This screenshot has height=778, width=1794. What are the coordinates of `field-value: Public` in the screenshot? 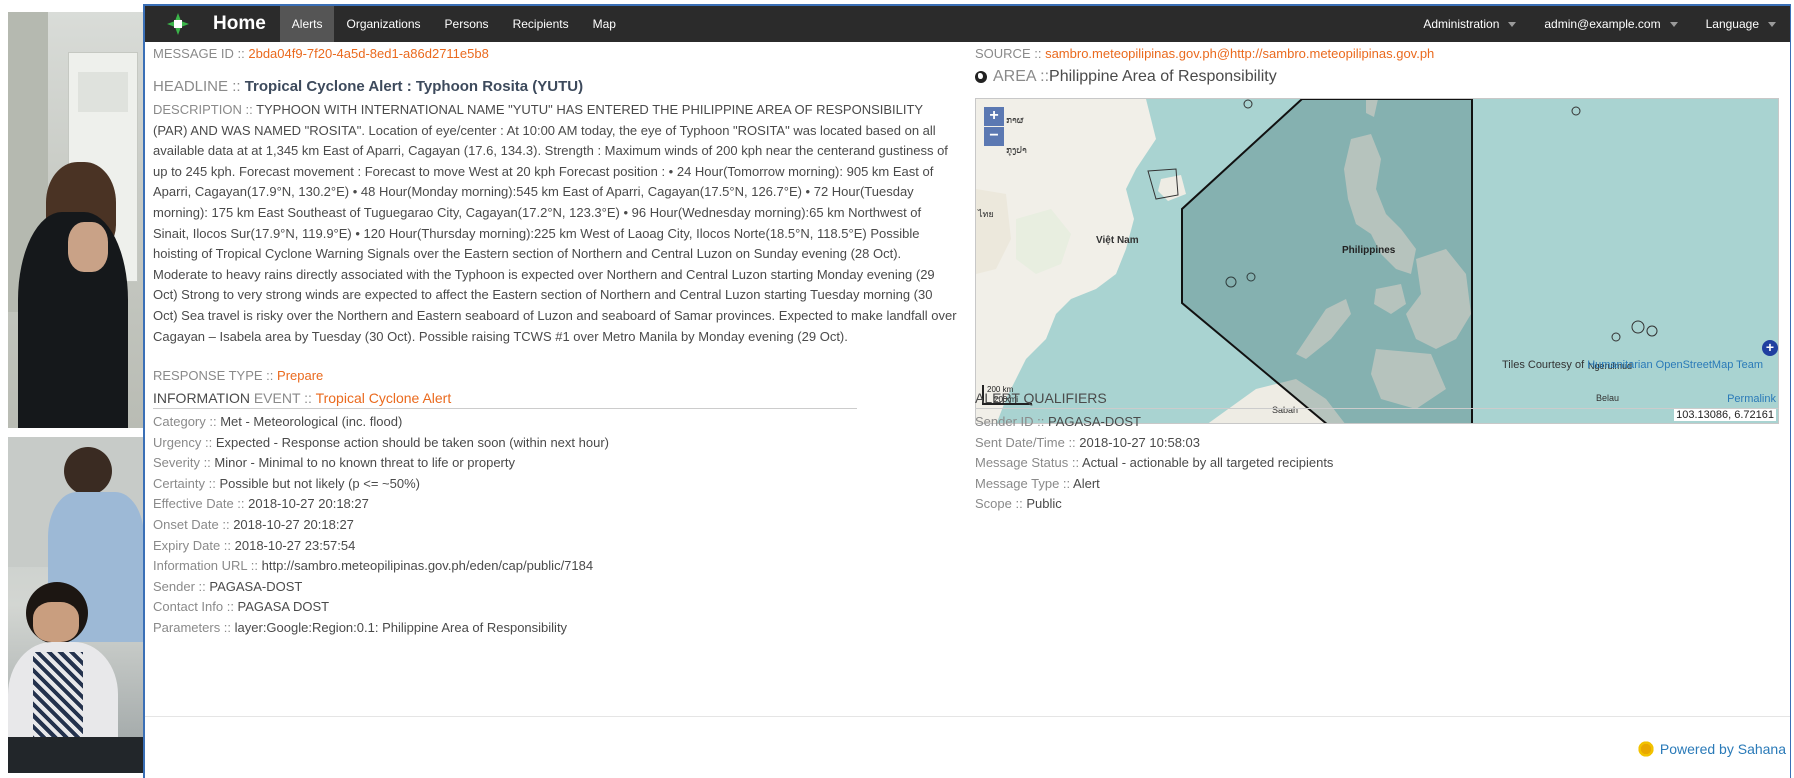 It's located at (1044, 504).